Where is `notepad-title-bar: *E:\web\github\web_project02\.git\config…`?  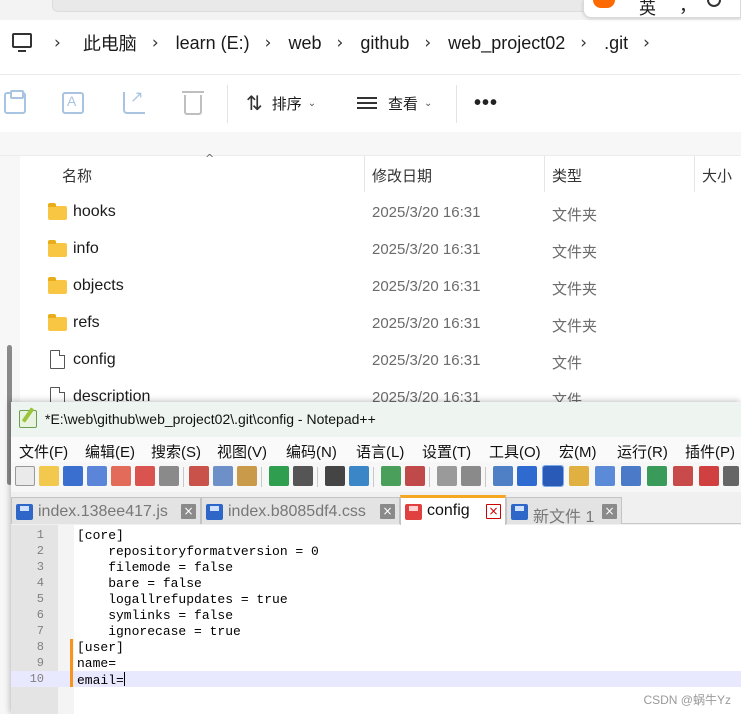 notepad-title-bar: *E:\web\github\web_project02\.git\config… is located at coordinates (376, 419).